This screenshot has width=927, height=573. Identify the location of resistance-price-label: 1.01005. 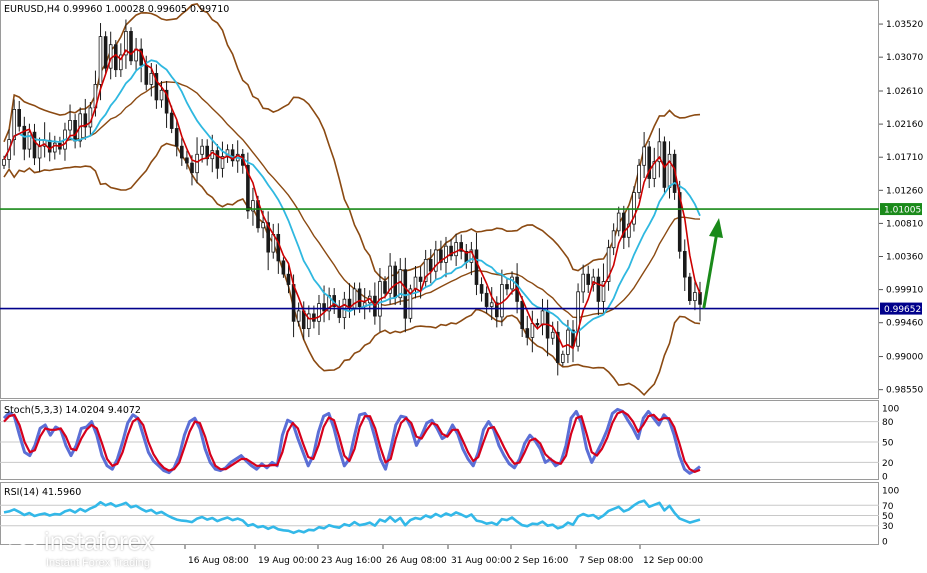
(902, 211).